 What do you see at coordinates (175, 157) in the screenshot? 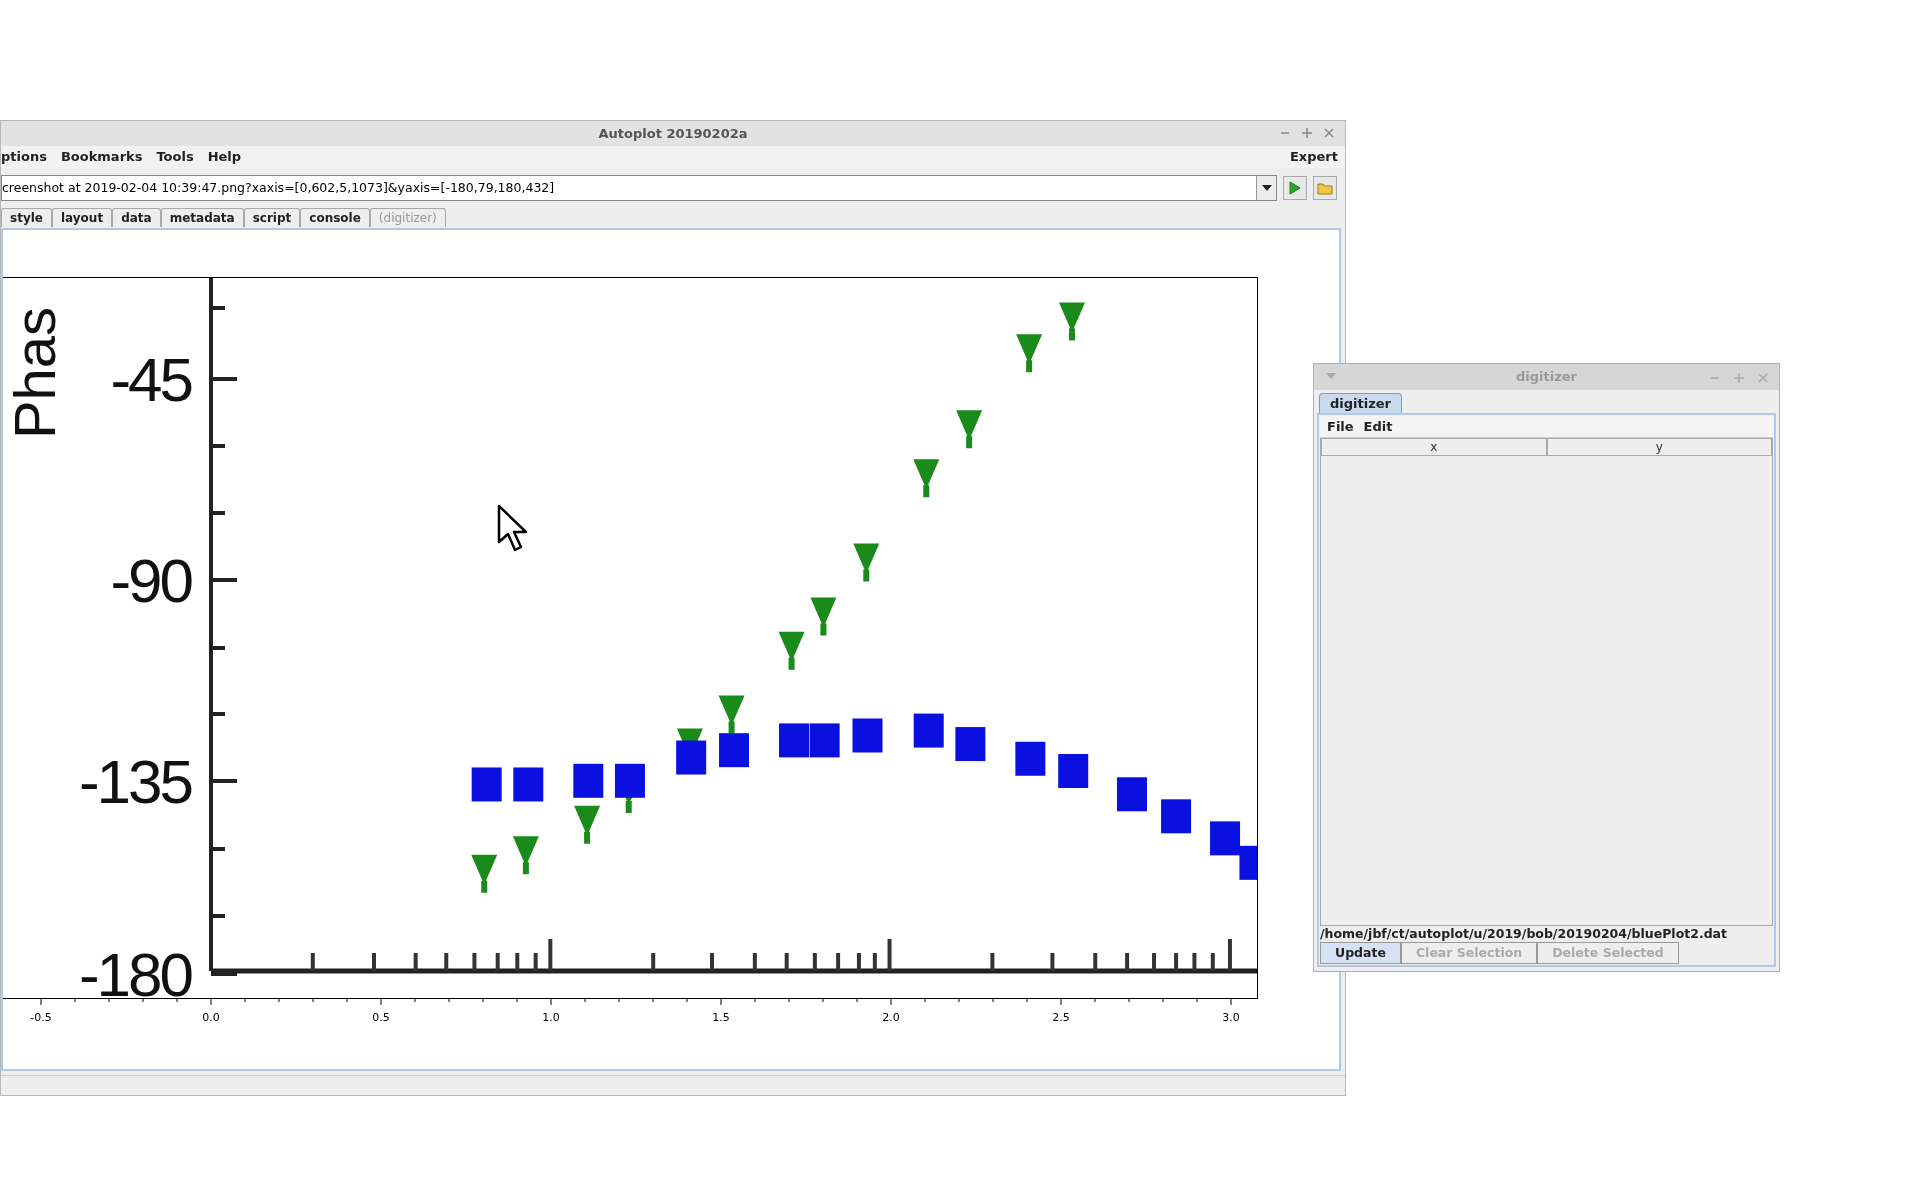
I see `menu-item: Tools` at bounding box center [175, 157].